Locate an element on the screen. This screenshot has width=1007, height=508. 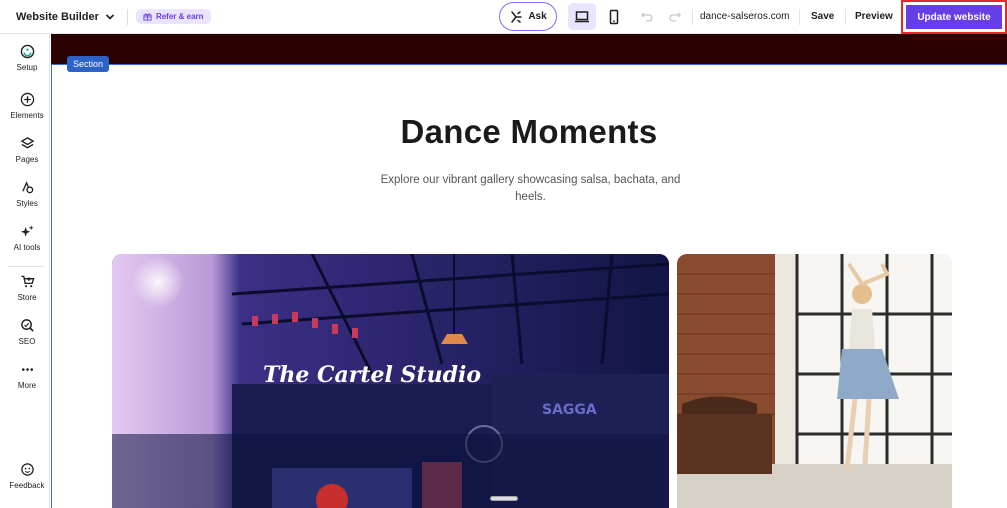
setup-icon is located at coordinates (27, 51).